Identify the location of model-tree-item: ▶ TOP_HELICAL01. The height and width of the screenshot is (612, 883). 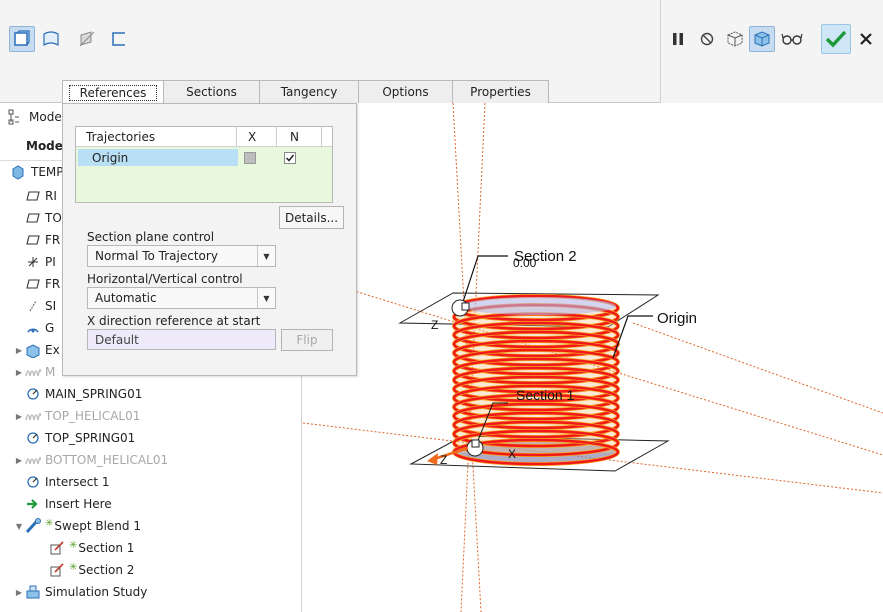
(77, 416).